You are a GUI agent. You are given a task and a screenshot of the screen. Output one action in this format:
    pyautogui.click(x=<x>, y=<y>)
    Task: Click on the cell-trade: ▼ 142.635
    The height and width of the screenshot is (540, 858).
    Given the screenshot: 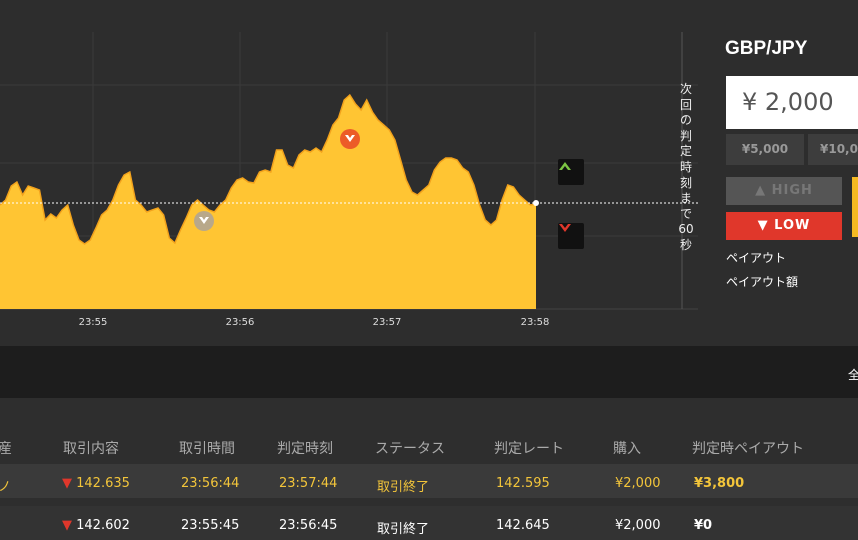 What is the action you would take?
    pyautogui.click(x=96, y=483)
    